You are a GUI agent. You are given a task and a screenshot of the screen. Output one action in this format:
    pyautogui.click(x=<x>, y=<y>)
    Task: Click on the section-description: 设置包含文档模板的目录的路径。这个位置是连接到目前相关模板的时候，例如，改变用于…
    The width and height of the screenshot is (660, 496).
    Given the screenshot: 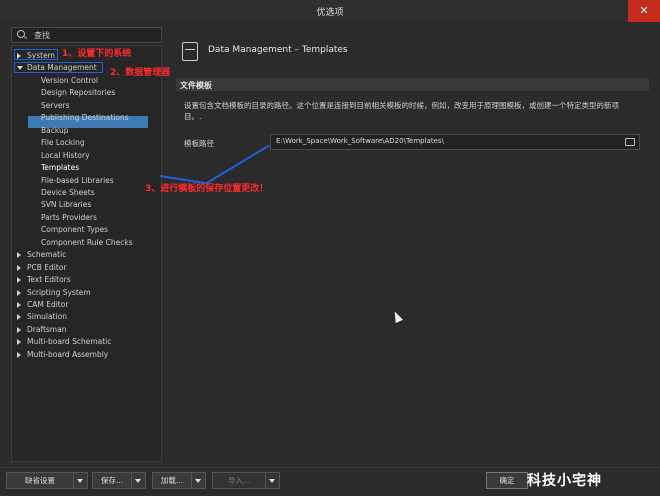 What is the action you would take?
    pyautogui.click(x=401, y=111)
    